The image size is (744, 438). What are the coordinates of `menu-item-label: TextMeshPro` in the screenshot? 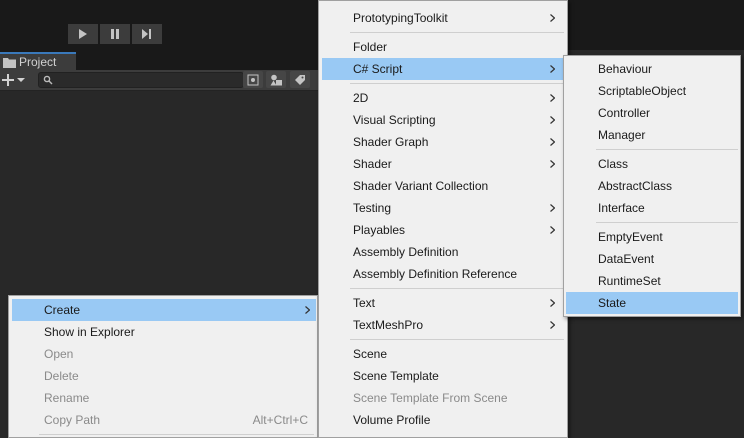 It's located at (388, 325).